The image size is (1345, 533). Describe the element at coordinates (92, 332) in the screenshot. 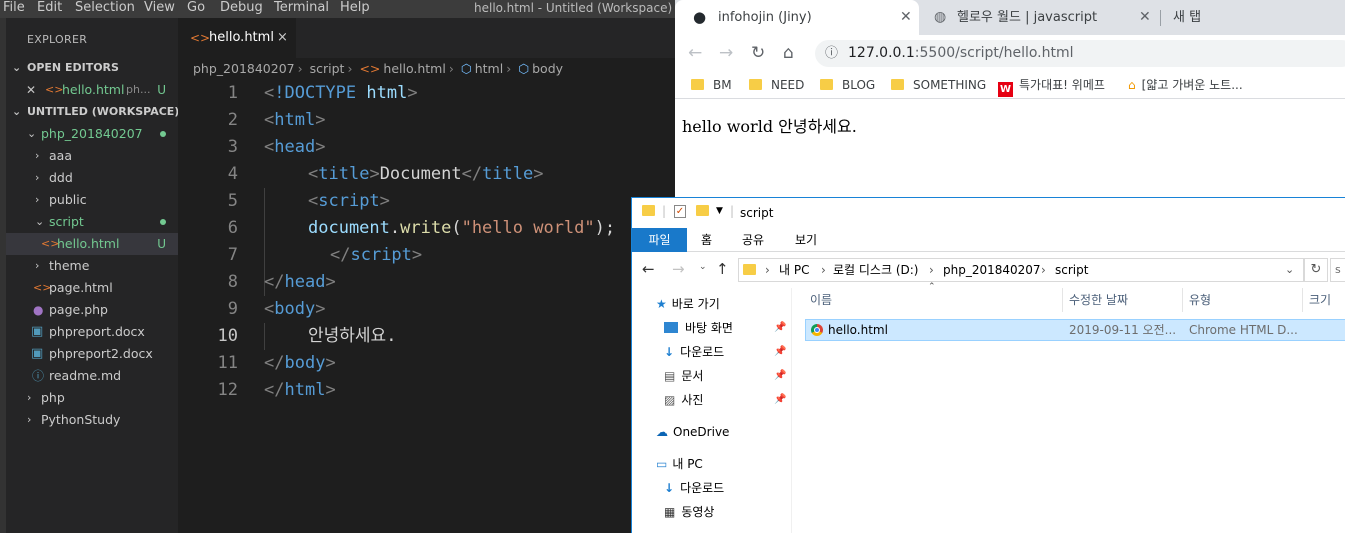

I see `tree-file-phpreport-docx: ▣ phpreport.docx` at that location.